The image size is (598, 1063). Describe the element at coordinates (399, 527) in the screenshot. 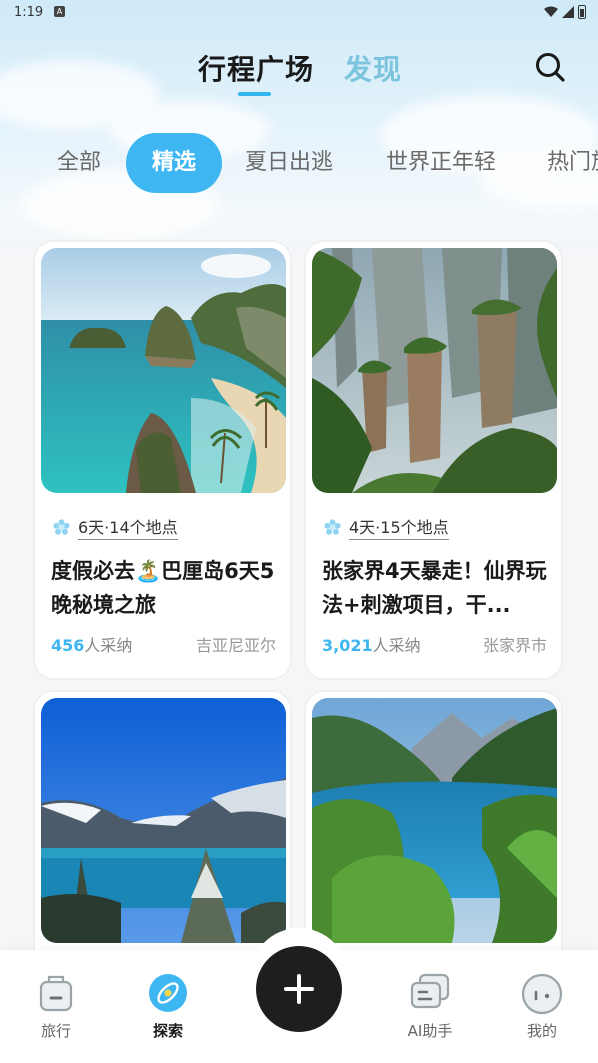

I see `card-duration-places: 4天·15个地点` at that location.